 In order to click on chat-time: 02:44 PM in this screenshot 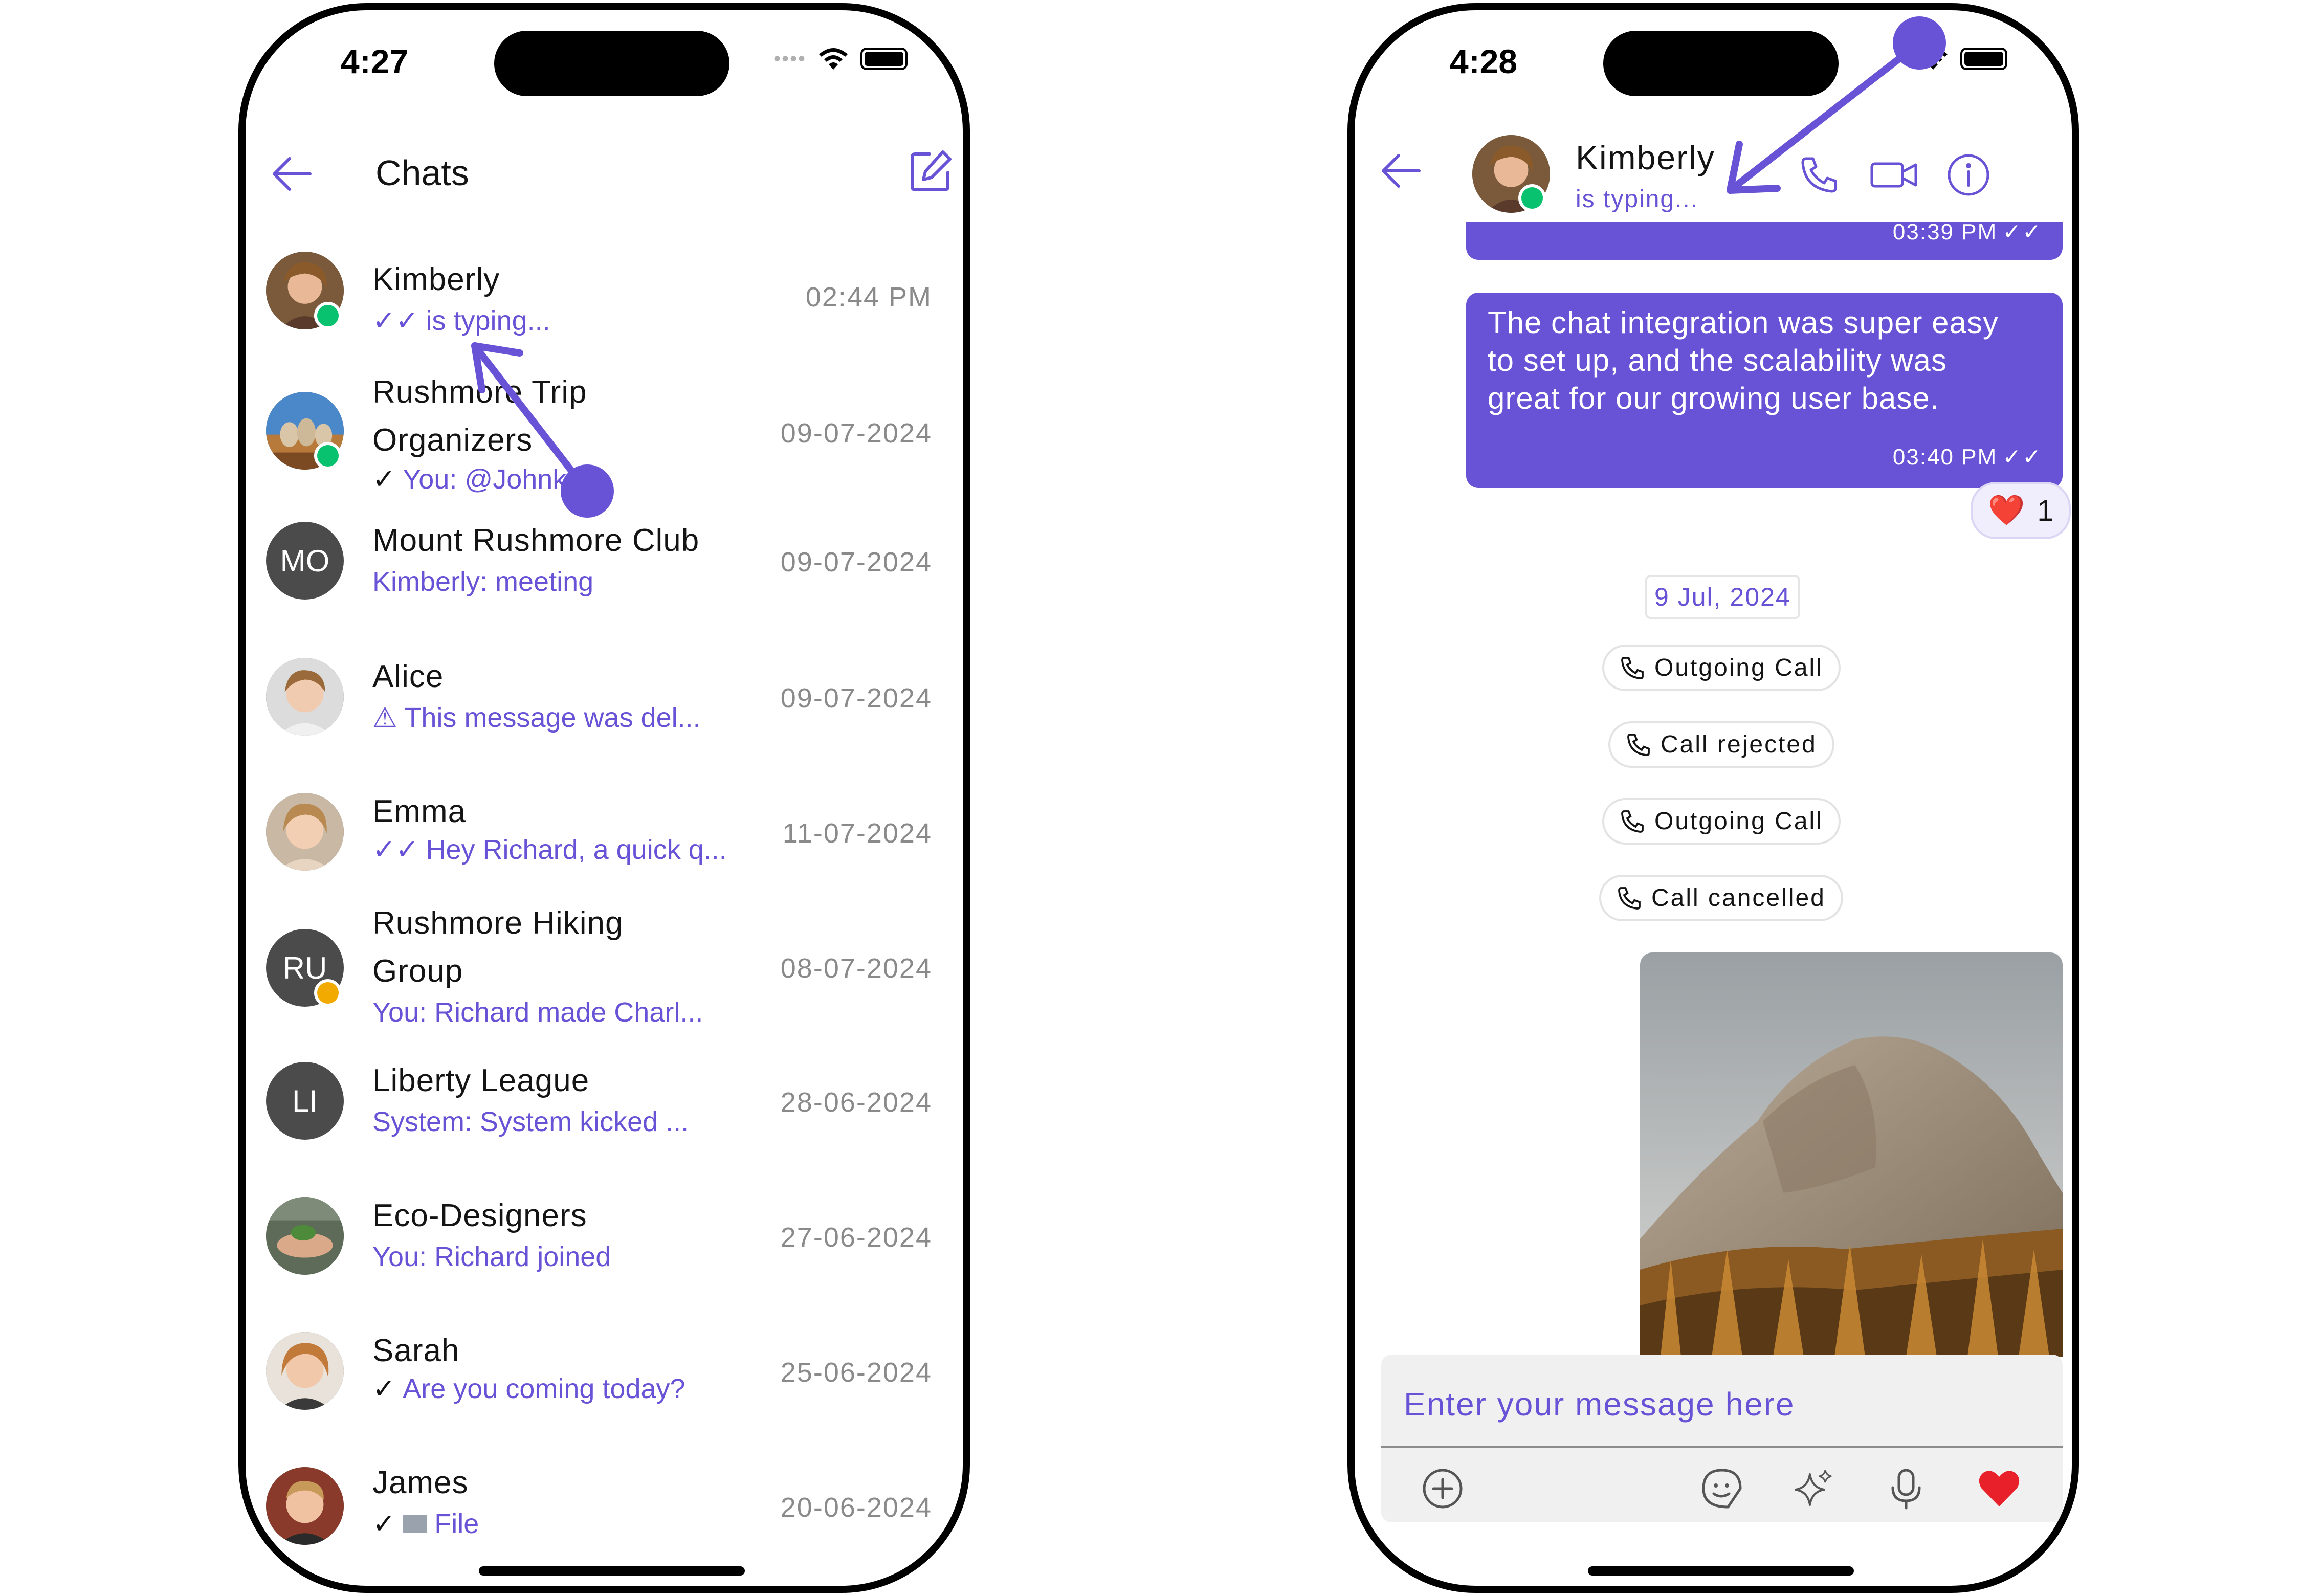, I will do `click(868, 297)`.